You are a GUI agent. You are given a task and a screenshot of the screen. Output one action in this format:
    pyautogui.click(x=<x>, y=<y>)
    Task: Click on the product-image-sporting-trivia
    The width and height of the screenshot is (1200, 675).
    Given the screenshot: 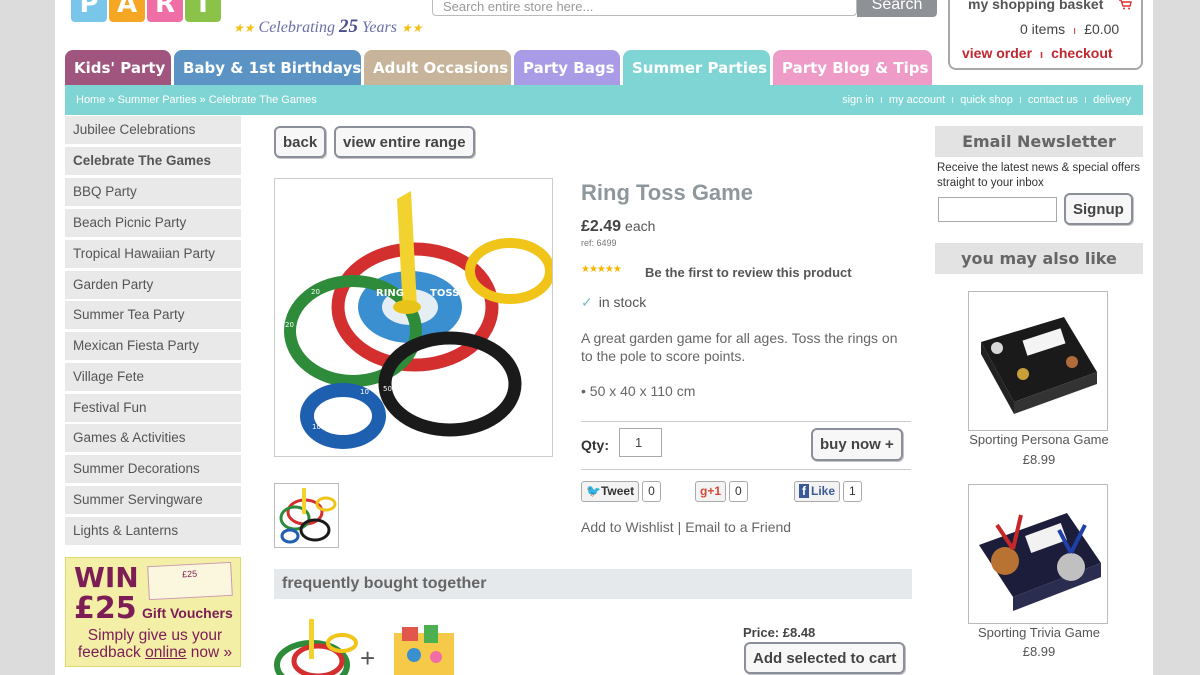 What is the action you would take?
    pyautogui.click(x=1038, y=554)
    